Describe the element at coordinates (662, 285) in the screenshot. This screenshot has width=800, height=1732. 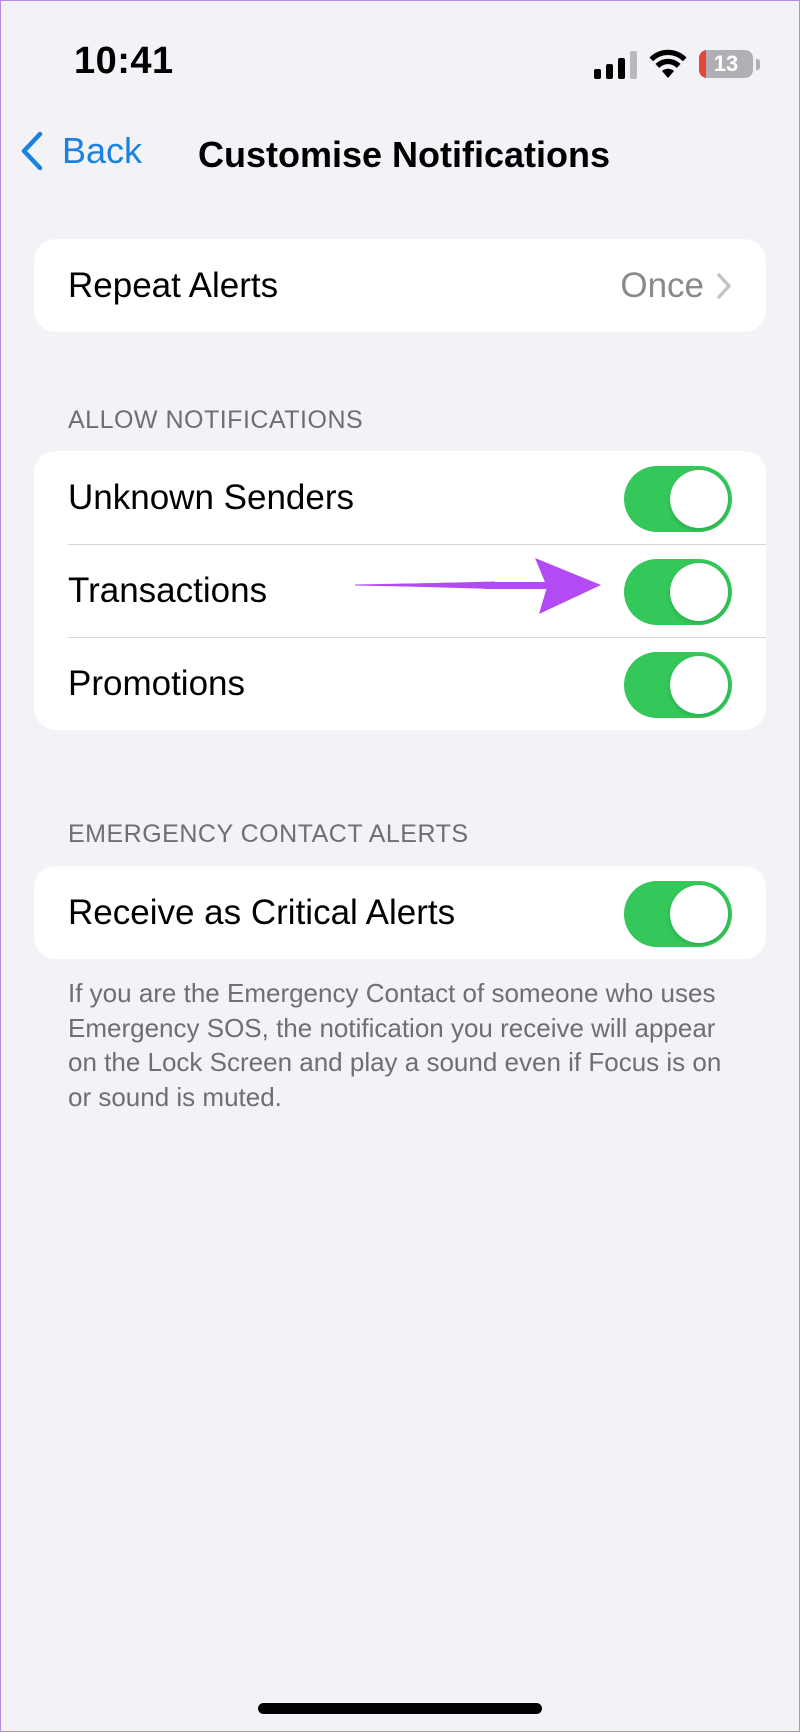
I see `repeat-alerts-value: Once` at that location.